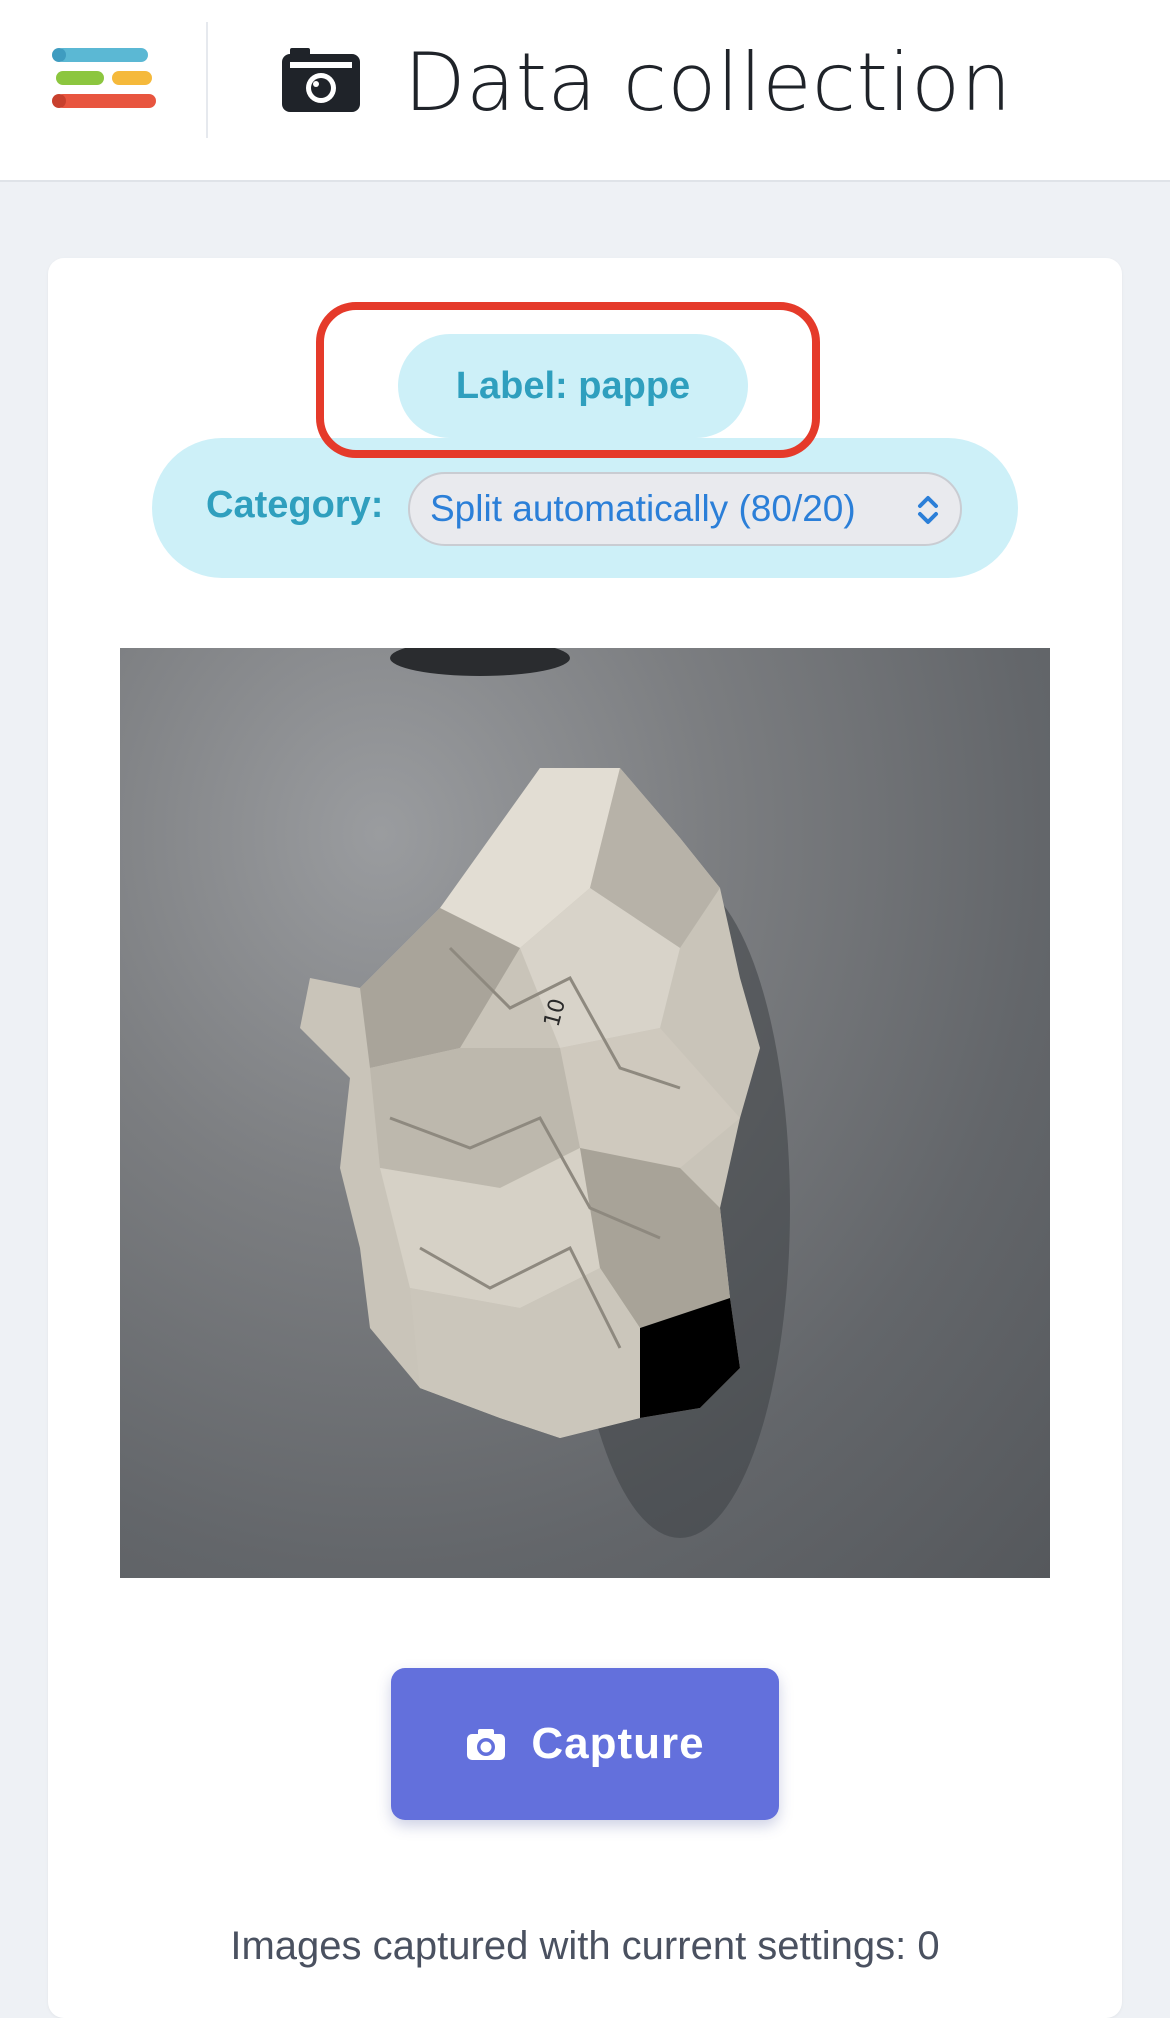  Describe the element at coordinates (295, 505) in the screenshot. I see `category-label: Category:` at that location.